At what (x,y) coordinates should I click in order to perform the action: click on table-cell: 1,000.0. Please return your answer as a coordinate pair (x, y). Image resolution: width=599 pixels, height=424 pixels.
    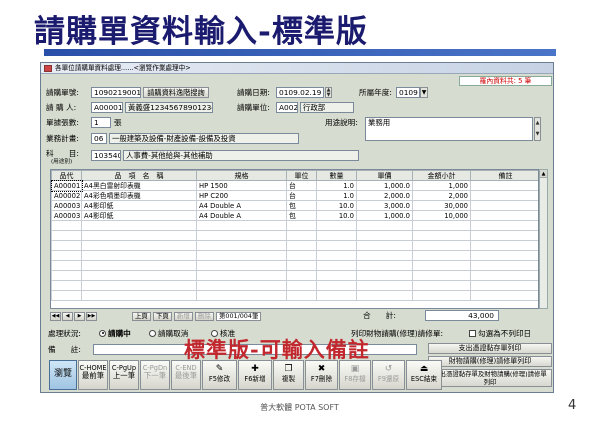
    Looking at the image, I should click on (384, 185).